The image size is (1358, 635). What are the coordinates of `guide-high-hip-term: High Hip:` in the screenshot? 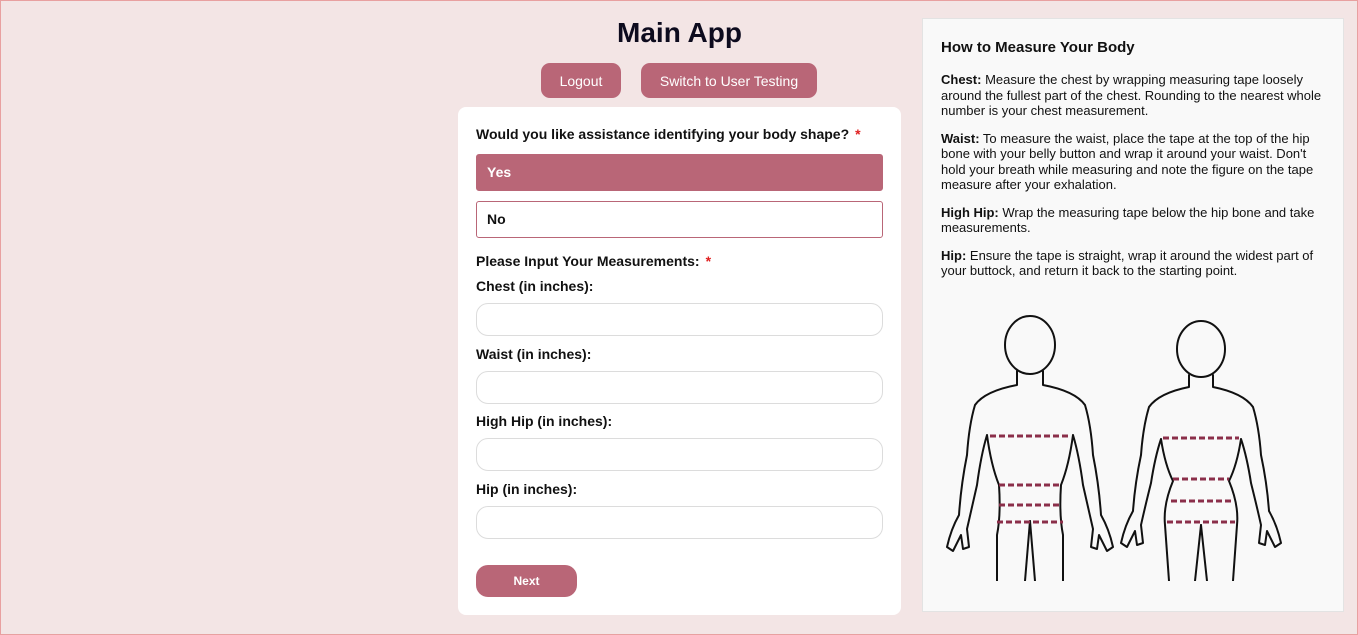 It's located at (970, 212).